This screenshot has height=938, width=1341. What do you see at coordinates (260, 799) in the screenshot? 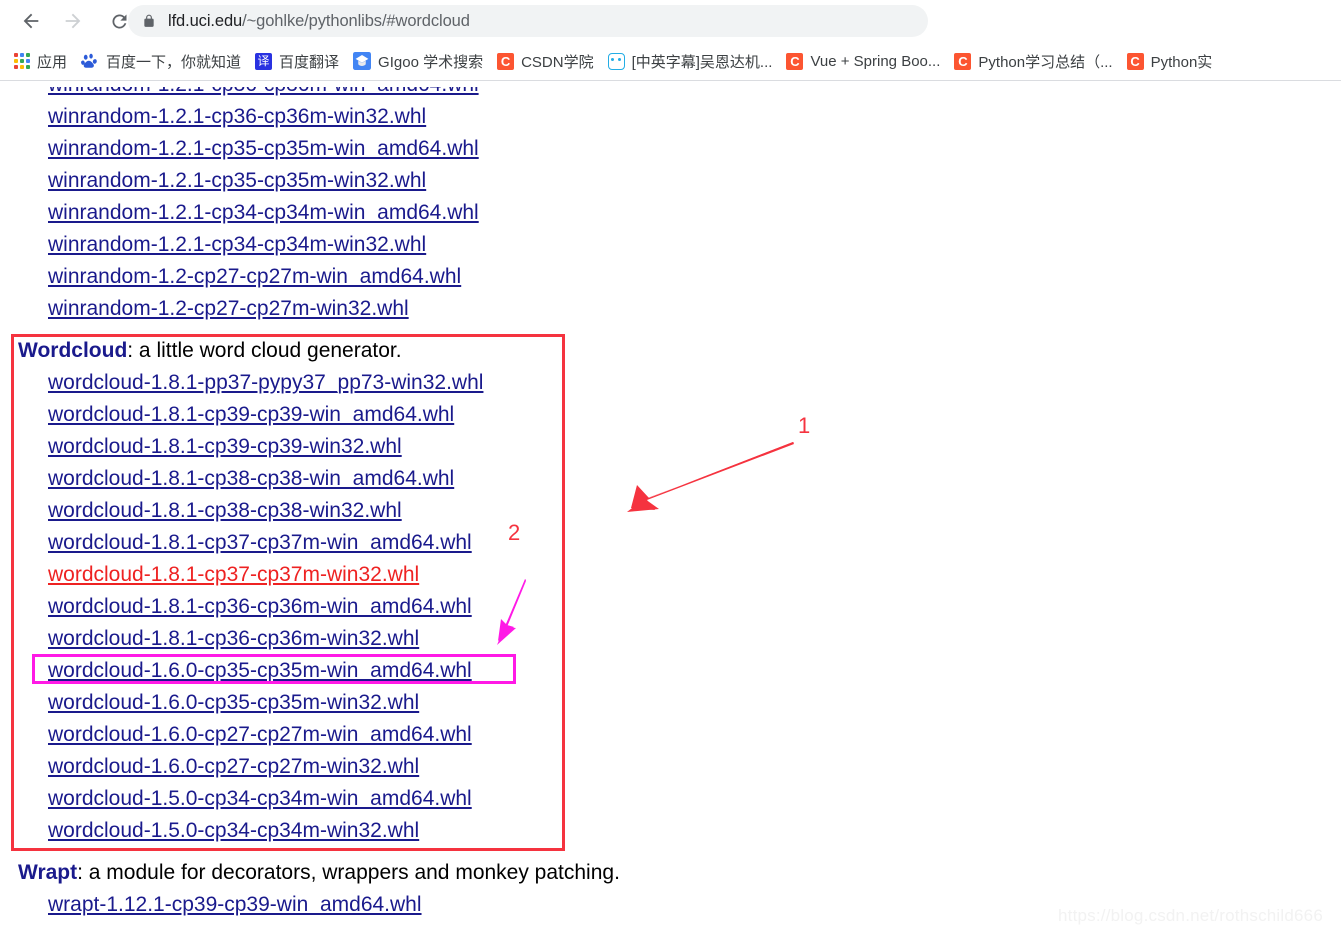
I see `whl-link: wordcloud-1.5.0-cp34-cp34m-win_amd64.whl` at bounding box center [260, 799].